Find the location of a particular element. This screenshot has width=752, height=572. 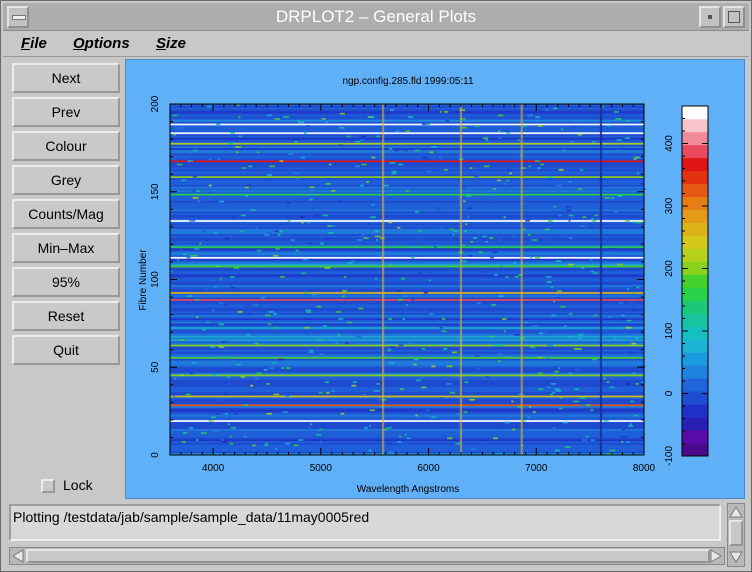

reset-button: Reset is located at coordinates (66, 316).